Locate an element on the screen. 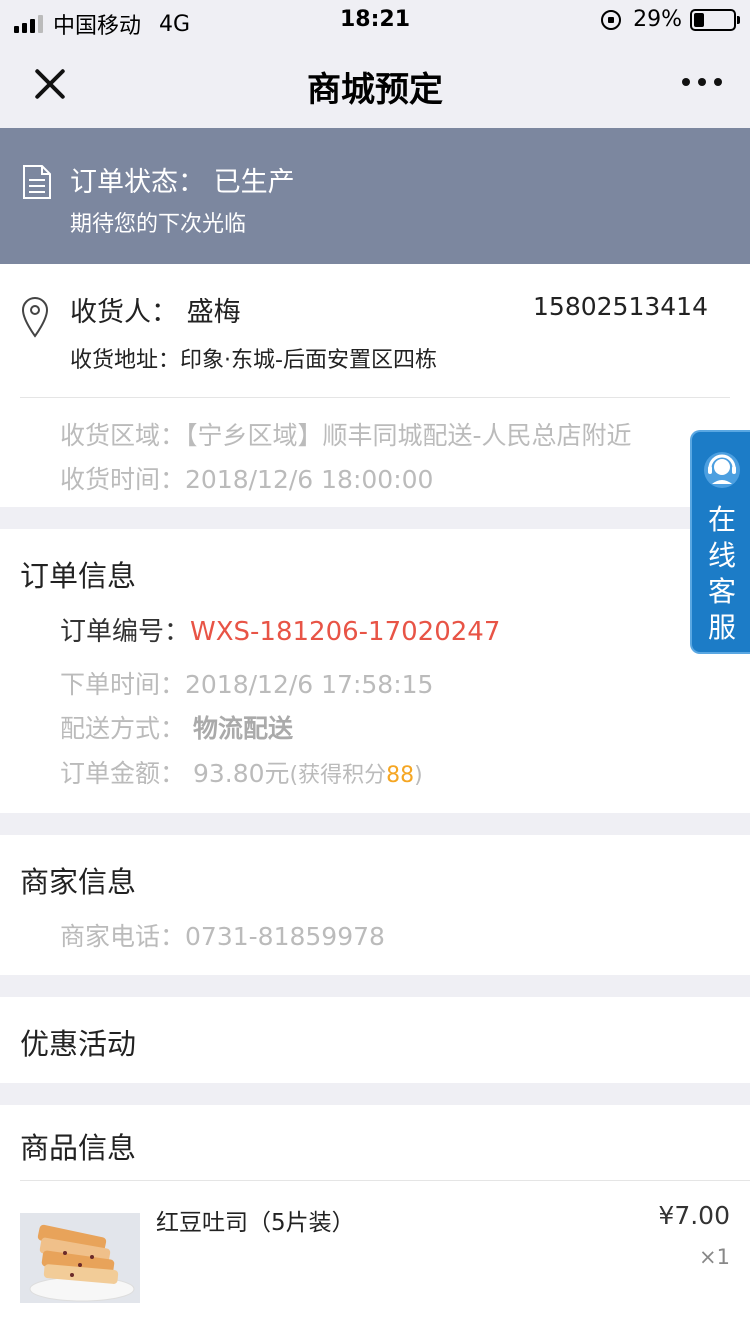 The width and height of the screenshot is (750, 1334). order-time: 下单时间：2018/12/6 17:58:15 is located at coordinates (246, 683).